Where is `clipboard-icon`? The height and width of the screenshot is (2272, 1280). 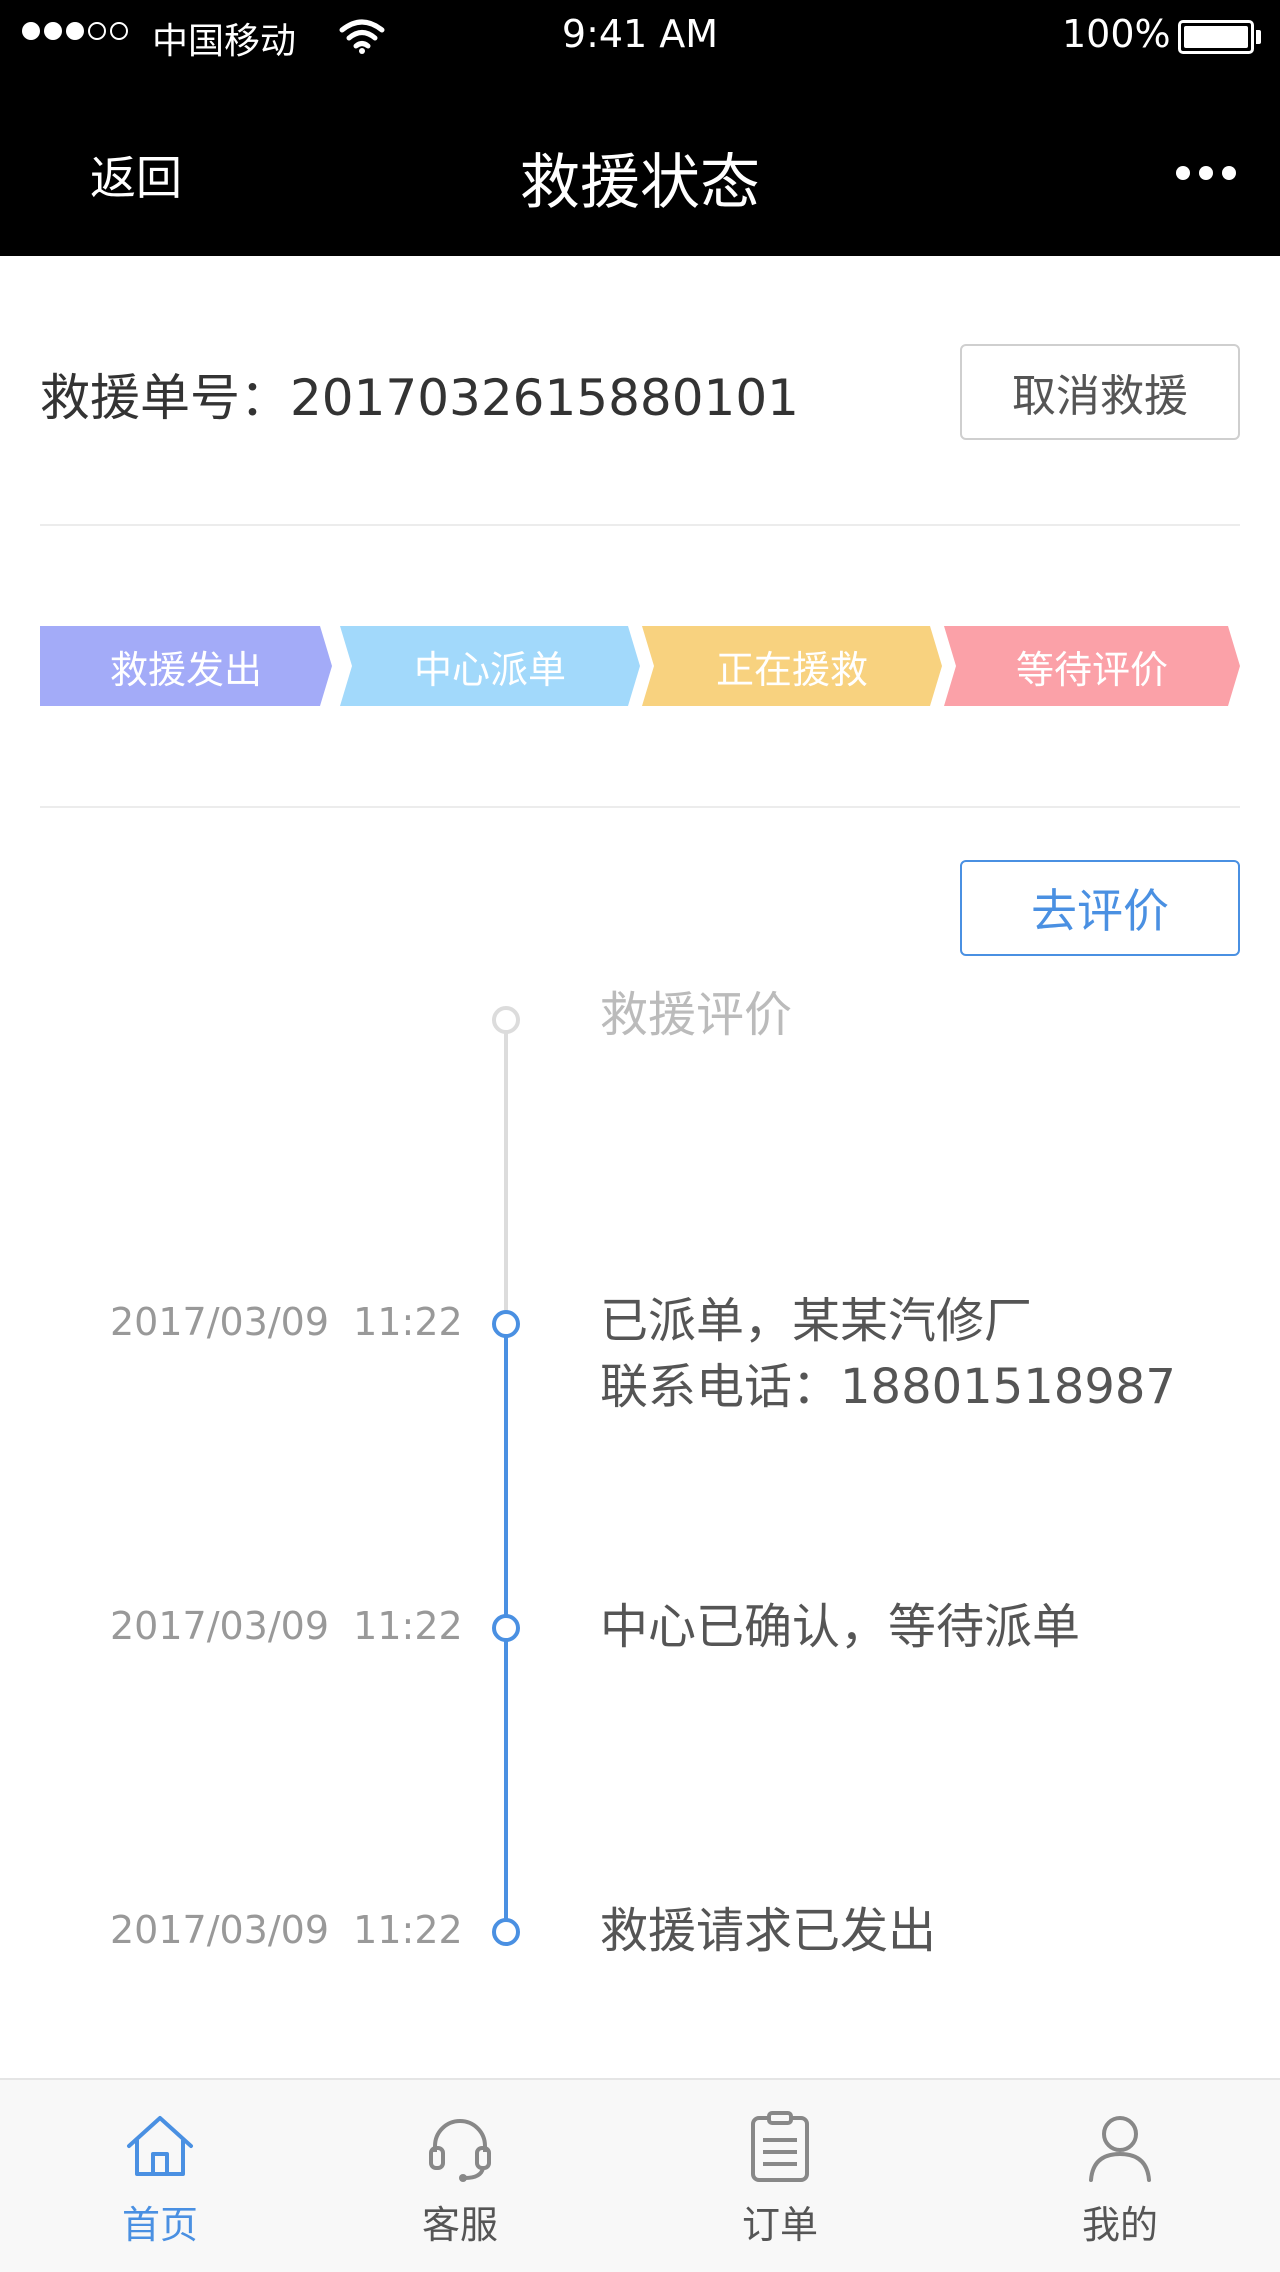
clipboard-icon is located at coordinates (780, 2146).